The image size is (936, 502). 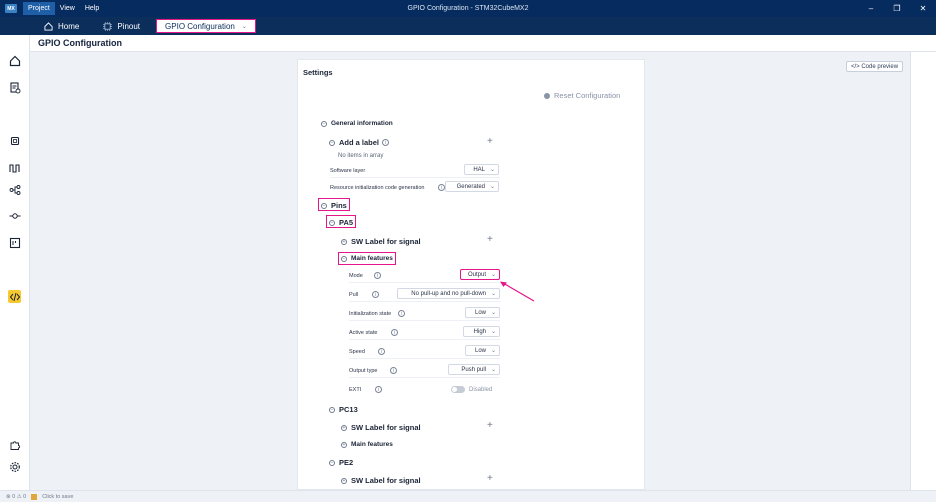 What do you see at coordinates (482, 350) in the screenshot?
I see `speed-select: Low ⌄` at bounding box center [482, 350].